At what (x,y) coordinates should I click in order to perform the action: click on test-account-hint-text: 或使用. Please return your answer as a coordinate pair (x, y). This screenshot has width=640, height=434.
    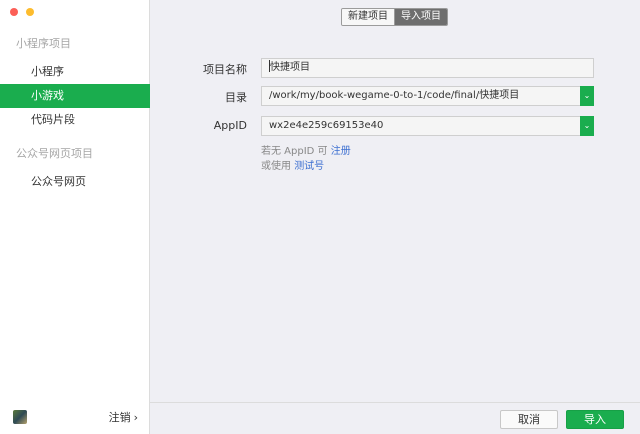
    Looking at the image, I should click on (278, 166).